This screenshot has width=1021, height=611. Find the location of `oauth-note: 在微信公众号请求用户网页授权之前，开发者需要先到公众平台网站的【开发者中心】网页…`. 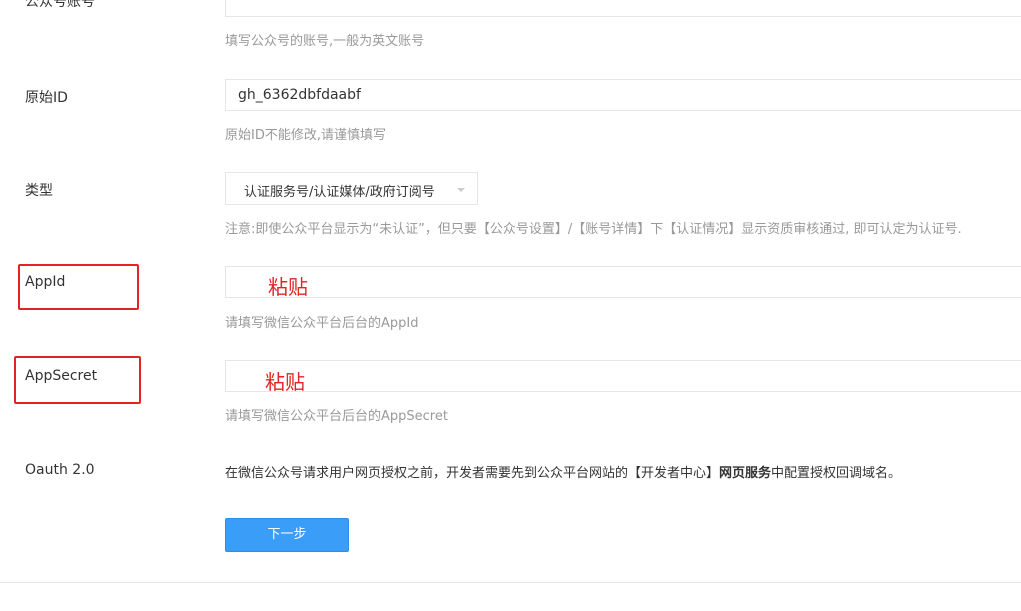

oauth-note: 在微信公众号请求用户网页授权之前，开发者需要先到公众平台网站的【开发者中心】网页… is located at coordinates (563, 471).